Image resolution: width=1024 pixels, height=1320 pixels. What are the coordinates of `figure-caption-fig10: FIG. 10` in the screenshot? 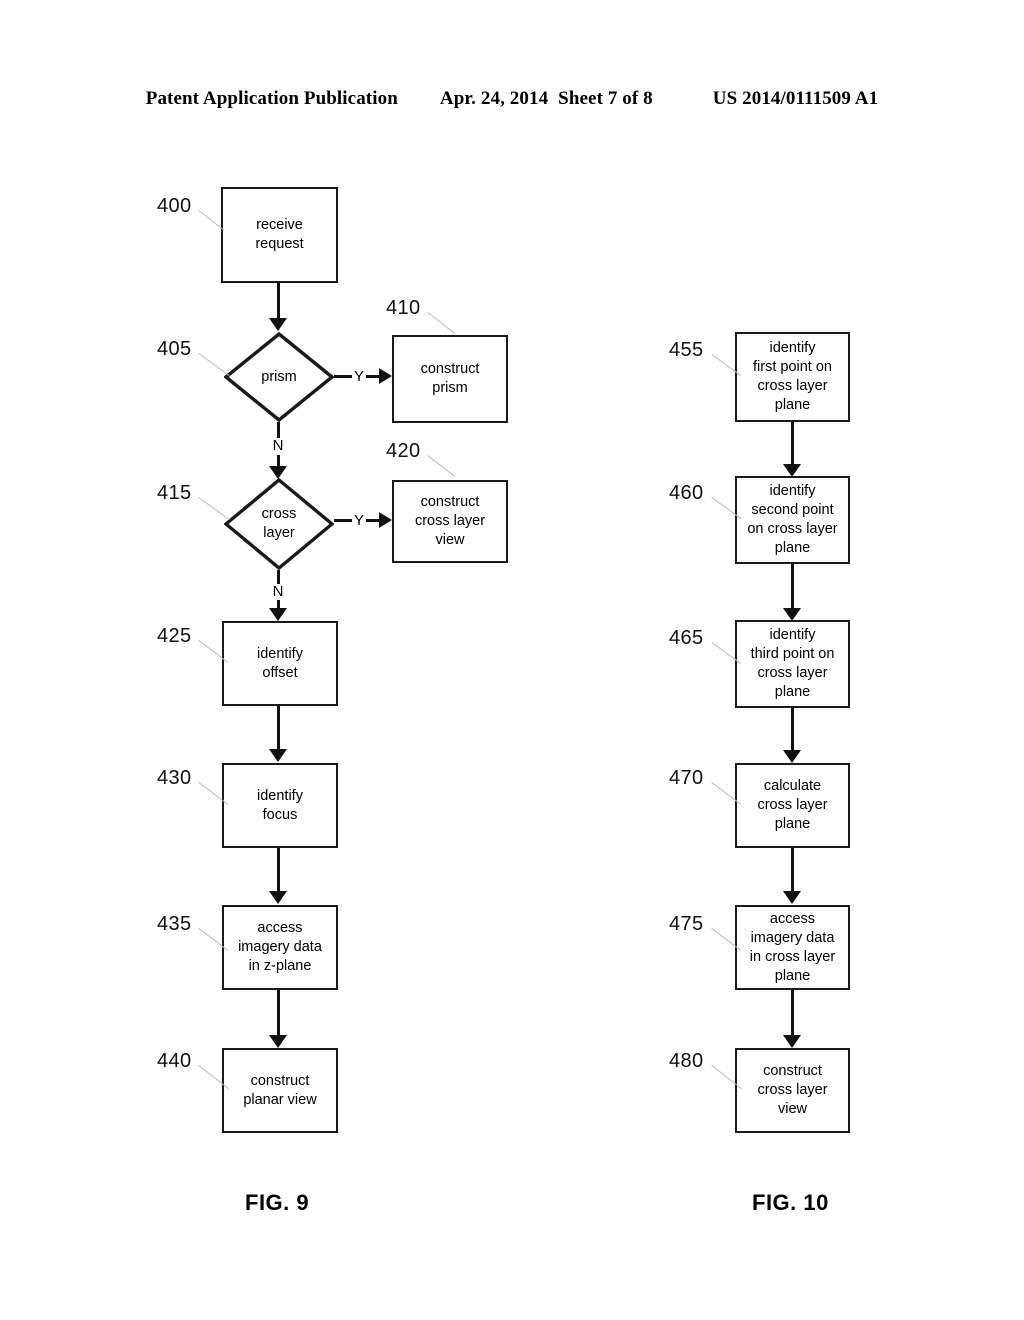 It's located at (790, 1202).